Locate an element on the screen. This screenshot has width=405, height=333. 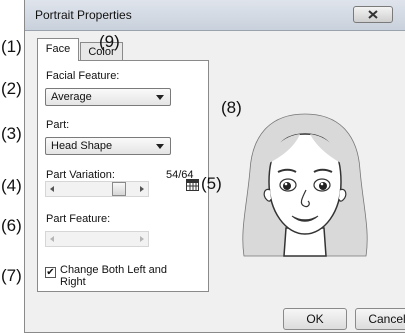
tab-face: Face is located at coordinates (58, 49).